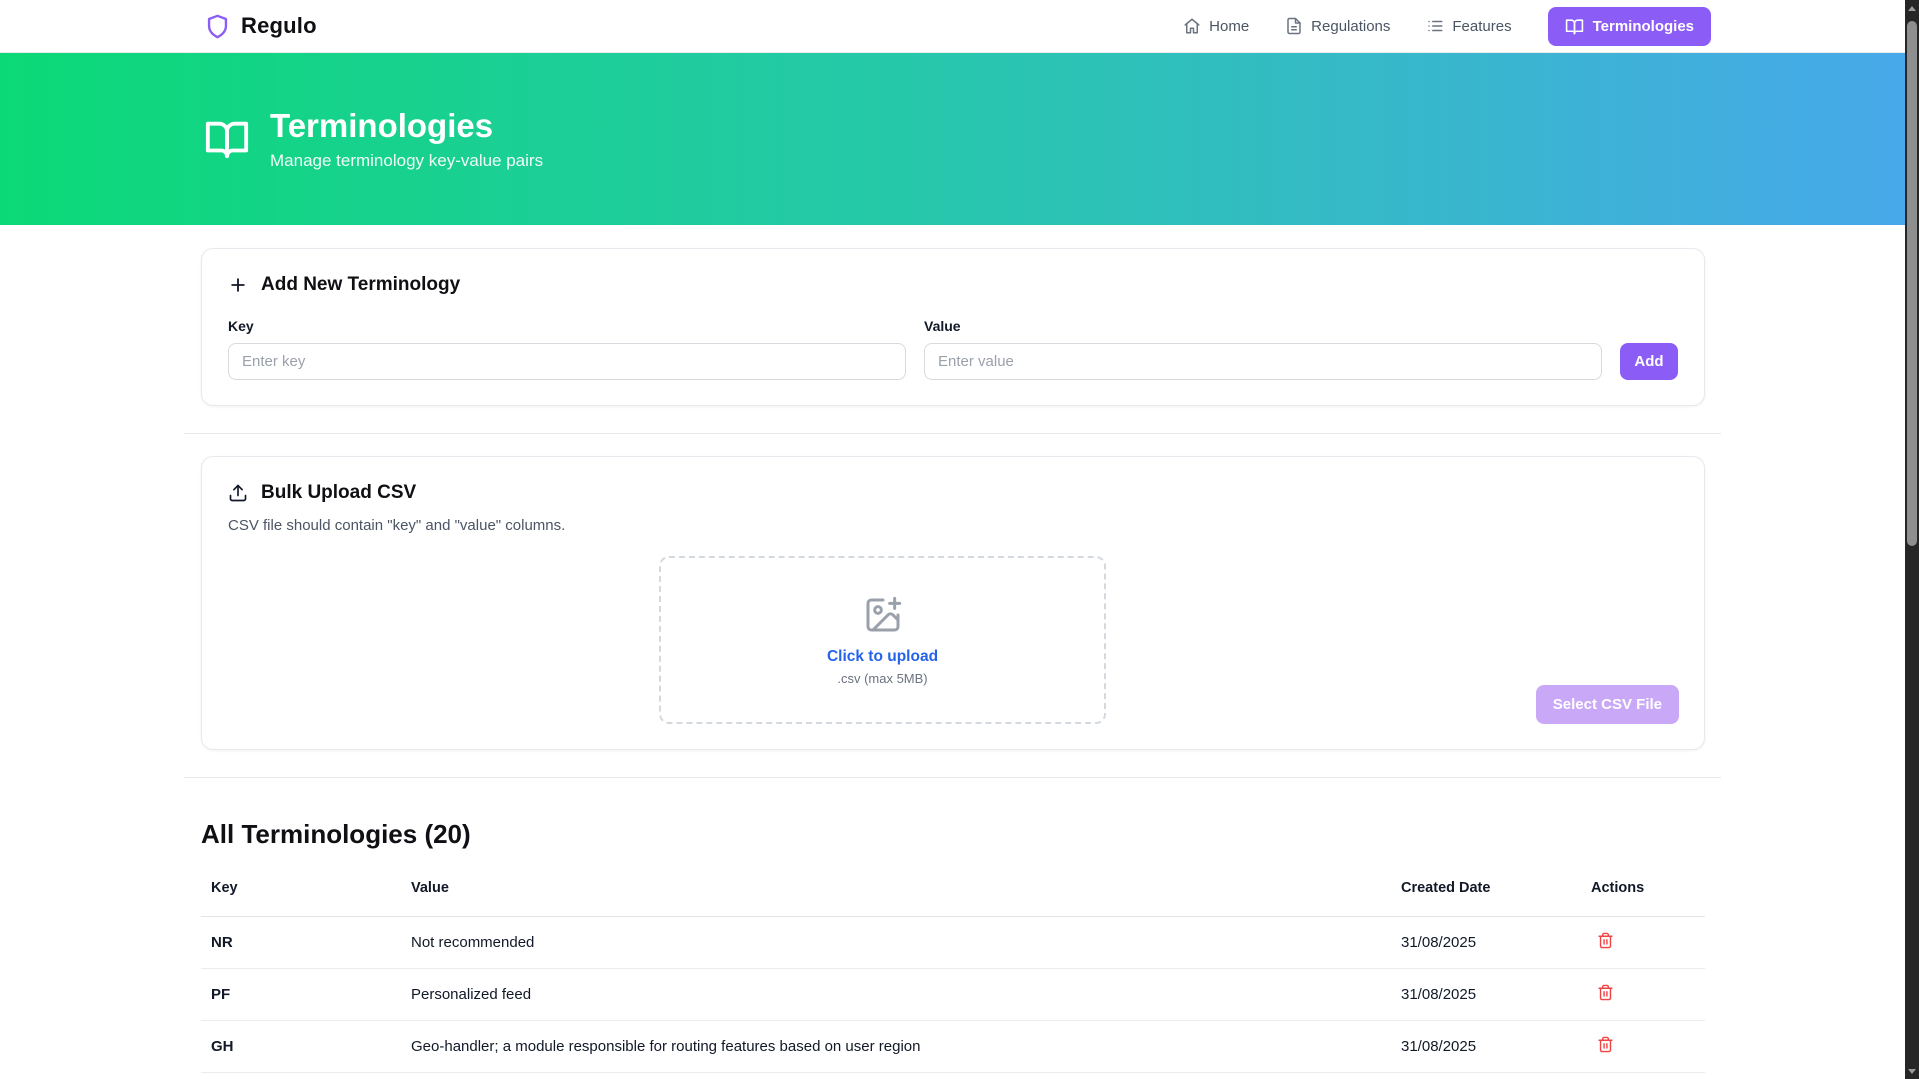 The height and width of the screenshot is (1079, 1919). I want to click on header-actions: Actions, so click(1643, 895).